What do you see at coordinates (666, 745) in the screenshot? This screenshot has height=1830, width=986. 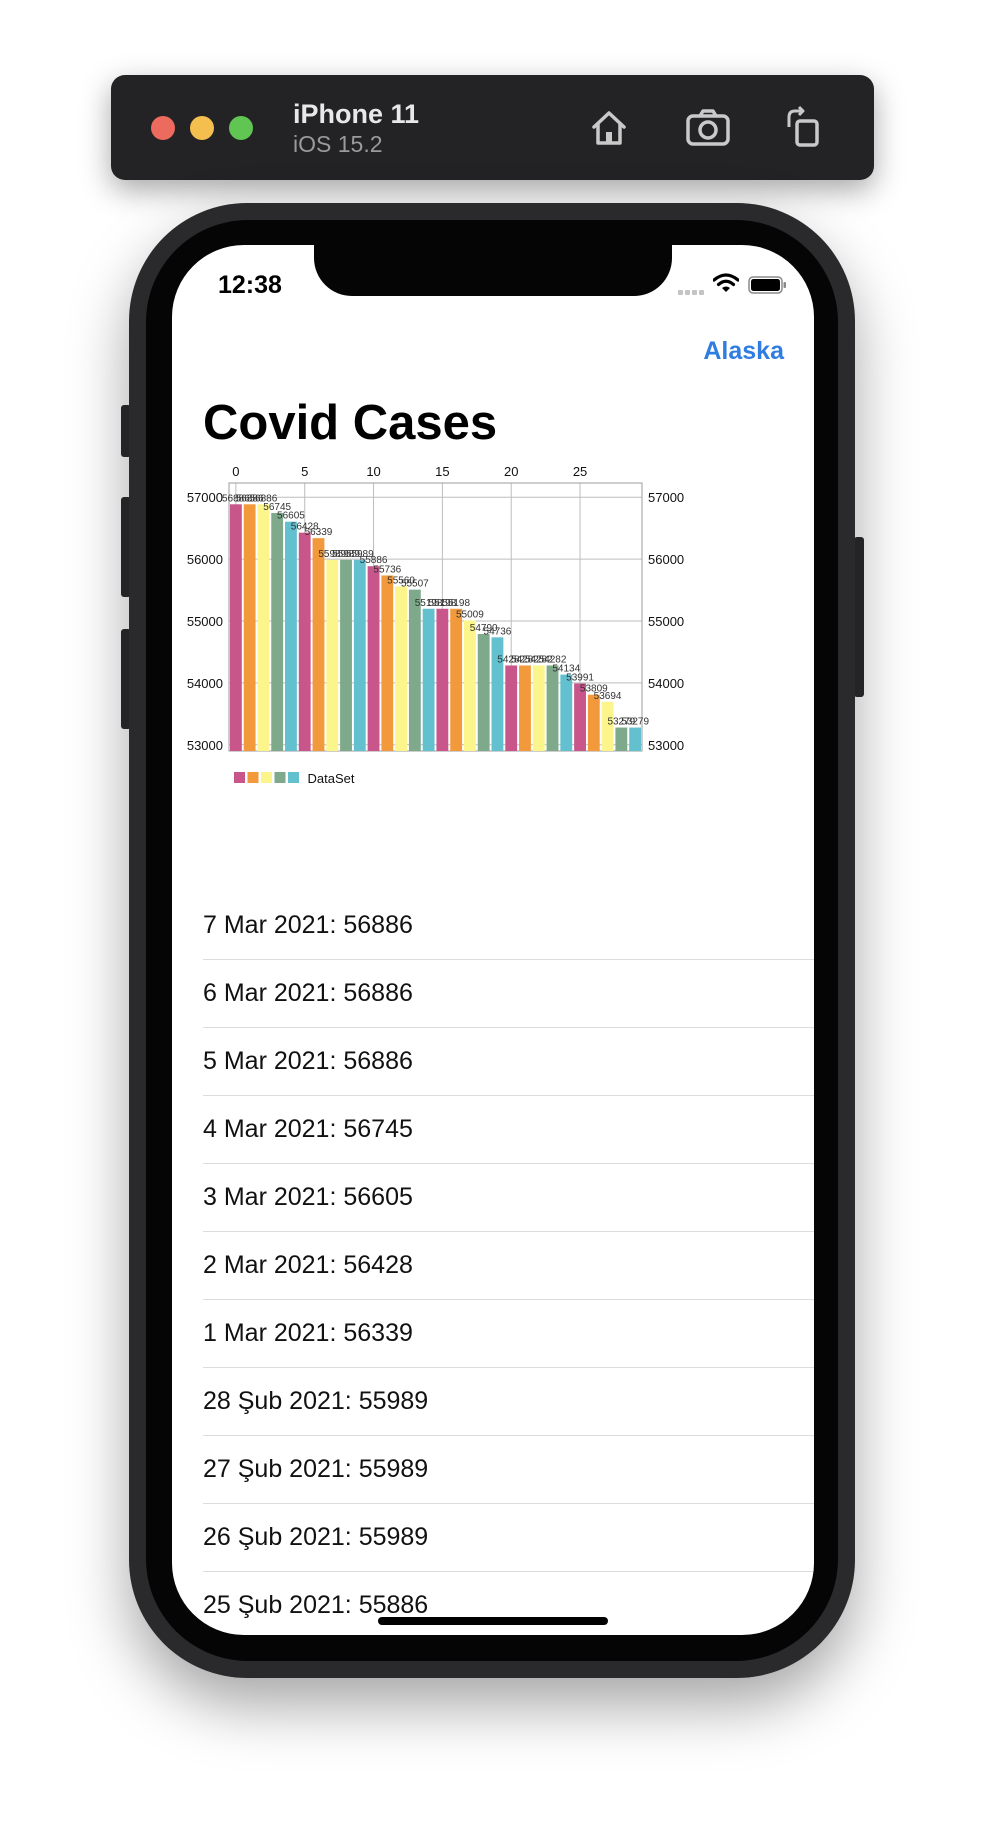 I see `y-tick-label-right: 53000` at bounding box center [666, 745].